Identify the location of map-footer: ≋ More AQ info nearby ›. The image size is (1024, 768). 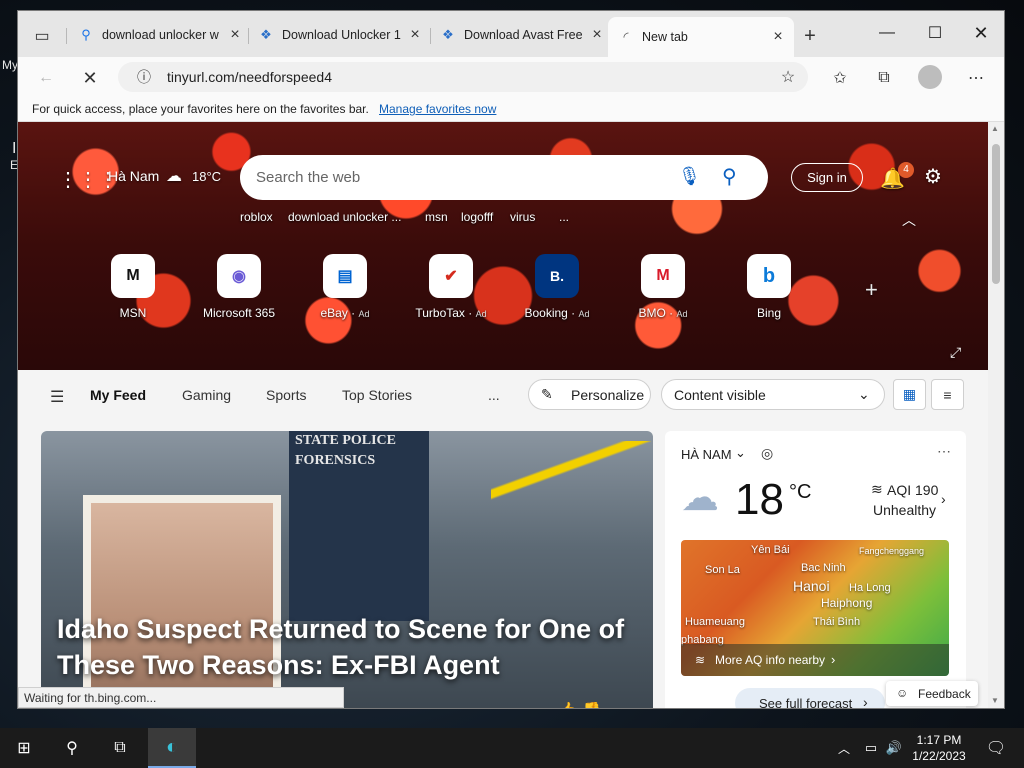
(815, 660).